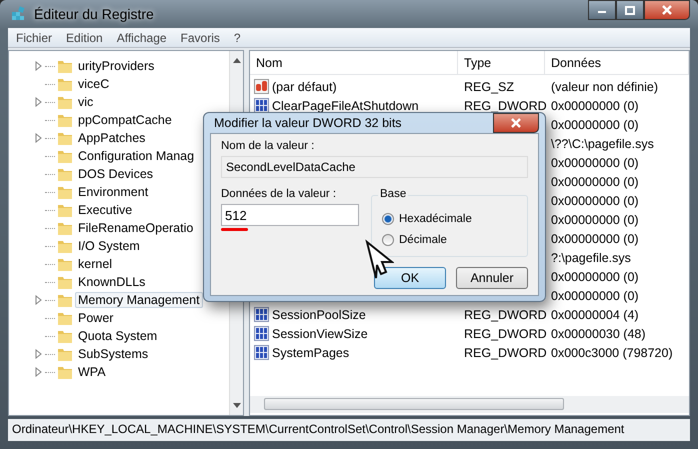  Describe the element at coordinates (604, 87) in the screenshot. I see `value-data: (valeur non définie)` at that location.